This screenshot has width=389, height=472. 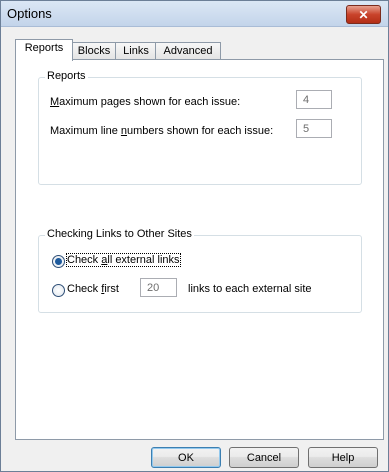 I want to click on tab-reports-label: Reports, so click(x=44, y=48).